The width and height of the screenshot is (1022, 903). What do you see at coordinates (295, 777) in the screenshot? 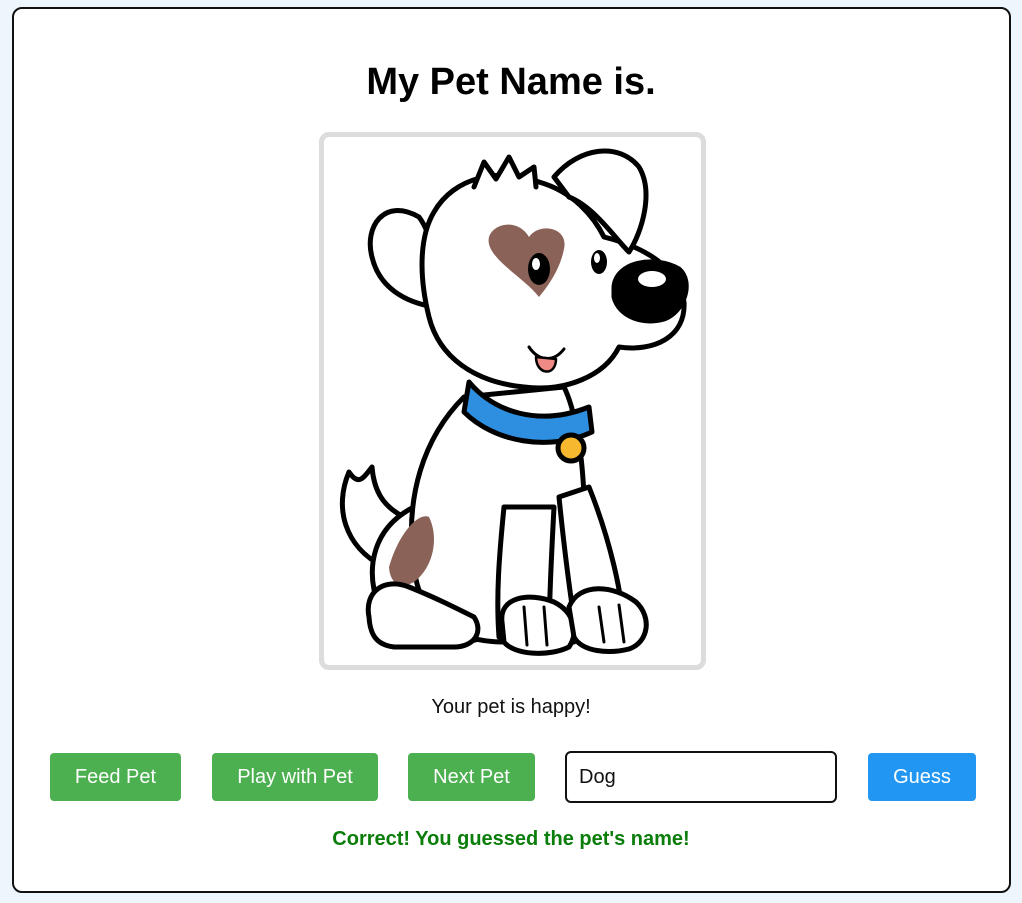
I see `play-with-pet-button: Play with Pet` at bounding box center [295, 777].